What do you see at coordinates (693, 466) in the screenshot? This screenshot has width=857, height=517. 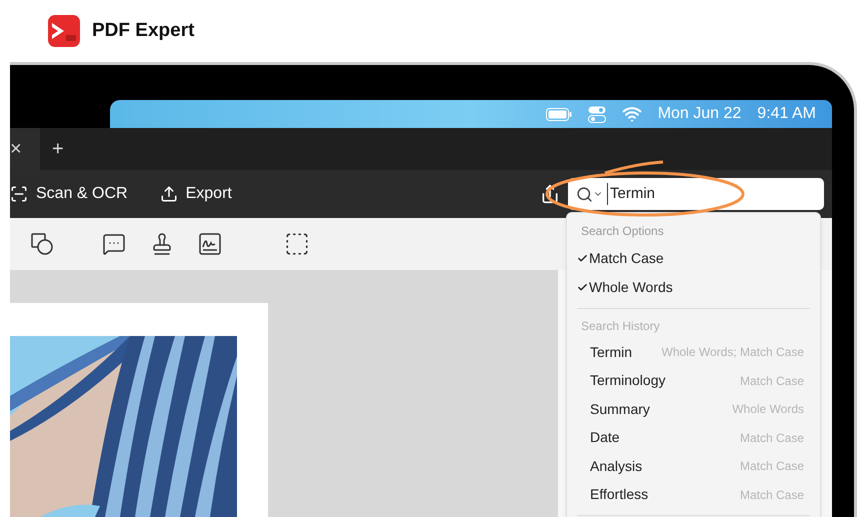 I see `history-item: Analysis Match Case` at bounding box center [693, 466].